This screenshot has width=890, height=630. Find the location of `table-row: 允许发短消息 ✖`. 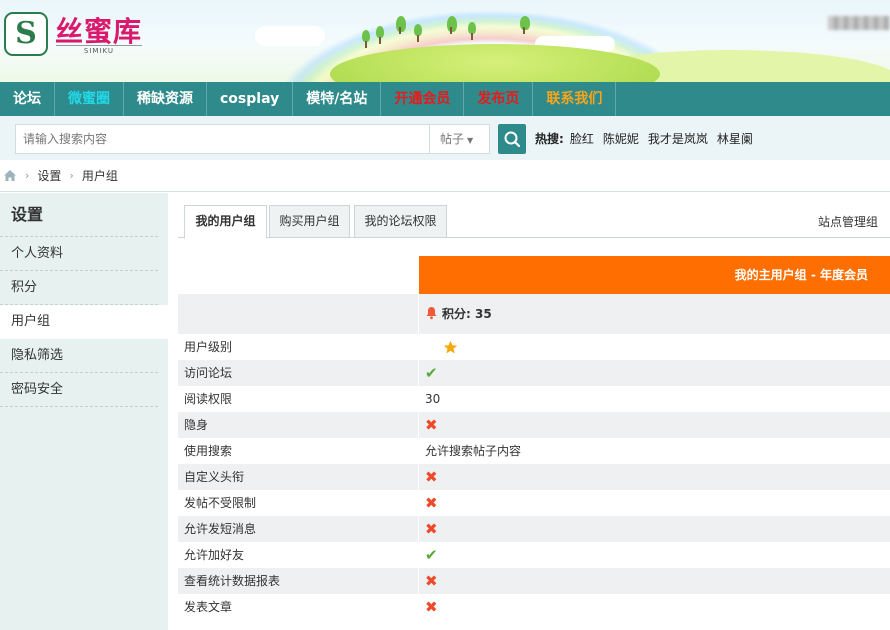

table-row: 允许发短消息 ✖ is located at coordinates (534, 529).